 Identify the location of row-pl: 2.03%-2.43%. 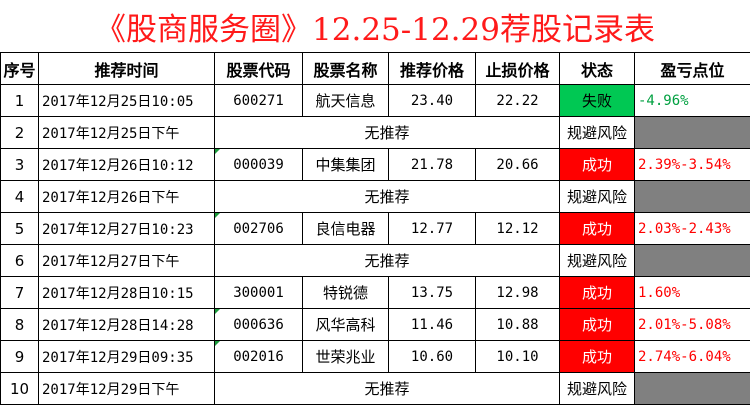
(692, 228).